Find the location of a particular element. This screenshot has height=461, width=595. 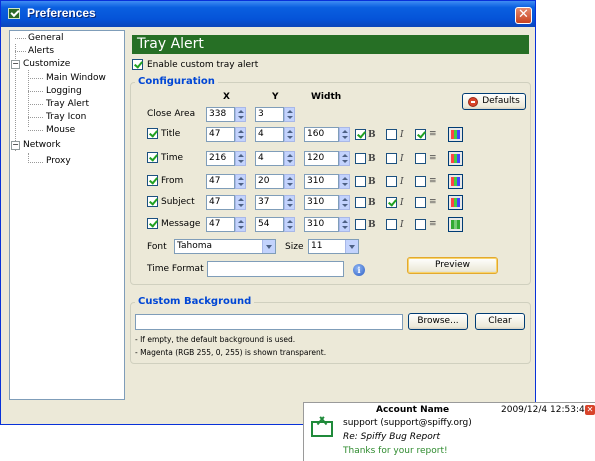

enable-tray-alert-checkbox is located at coordinates (137, 64).